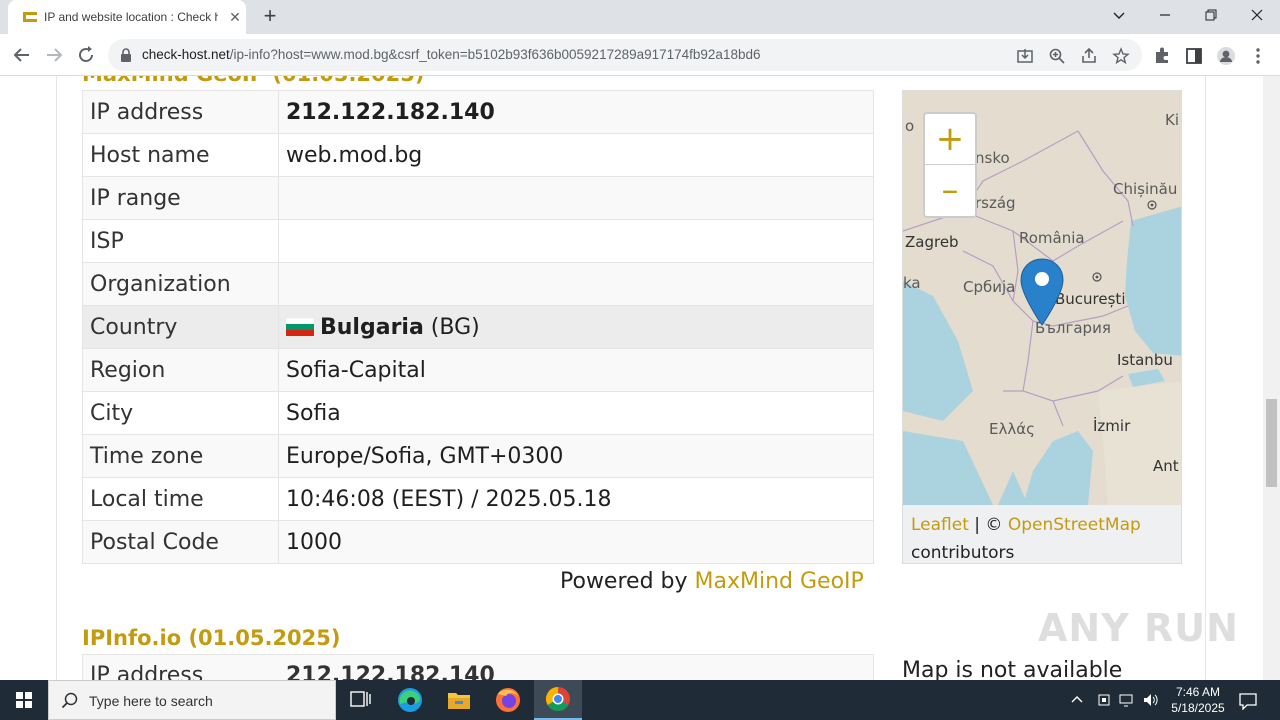 This screenshot has width=1280, height=720. What do you see at coordinates (478, 198) in the screenshot?
I see `table-row: IP range` at bounding box center [478, 198].